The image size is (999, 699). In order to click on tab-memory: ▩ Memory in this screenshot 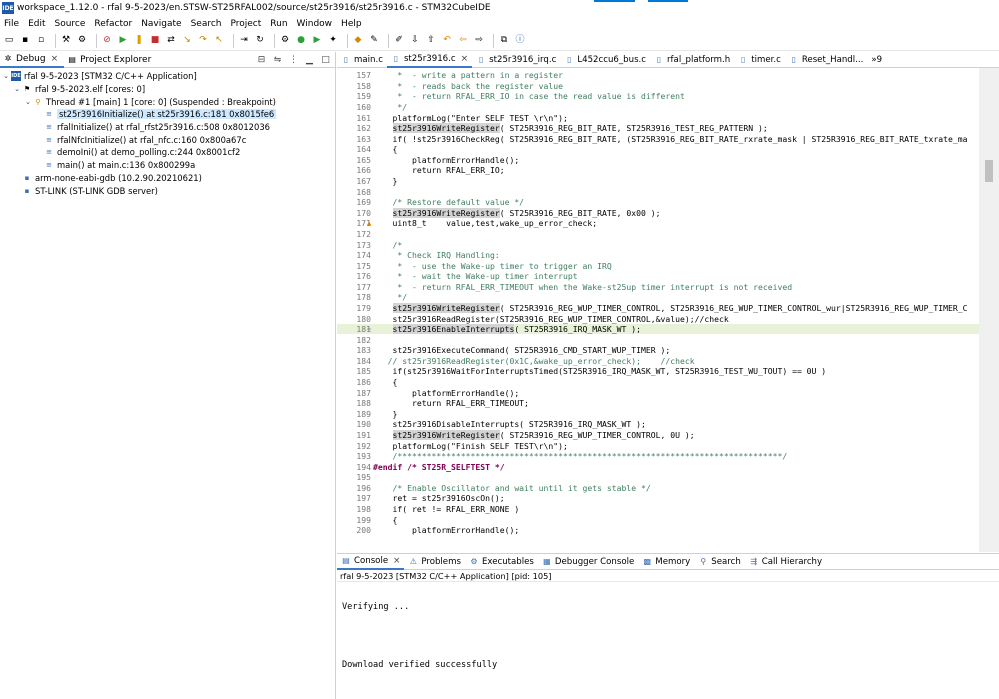, I will do `click(666, 562)`.